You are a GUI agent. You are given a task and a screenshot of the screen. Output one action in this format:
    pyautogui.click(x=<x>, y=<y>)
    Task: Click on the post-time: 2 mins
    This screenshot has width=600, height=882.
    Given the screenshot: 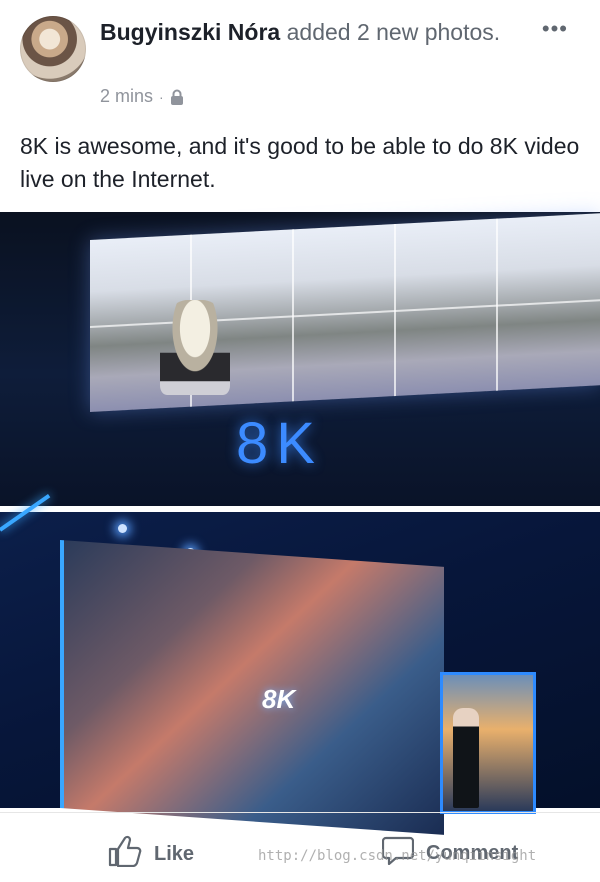 What is the action you would take?
    pyautogui.click(x=126, y=96)
    